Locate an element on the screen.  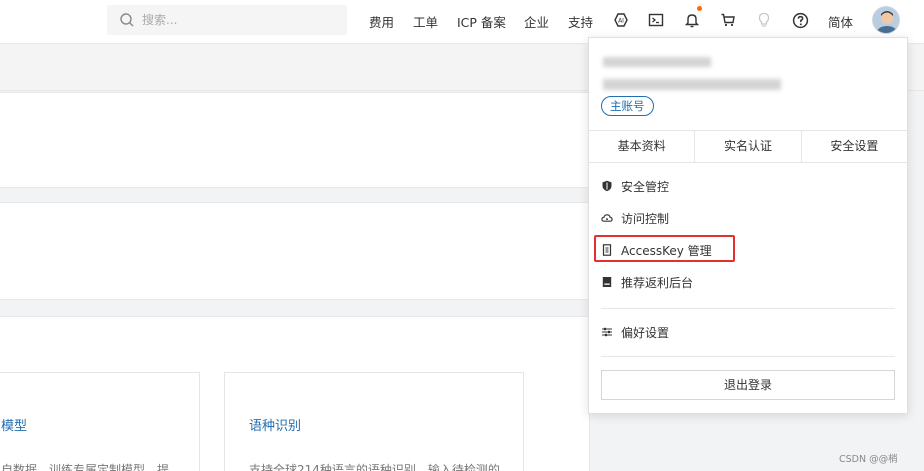
nav-enterprise: 企业 is located at coordinates (536, 21).